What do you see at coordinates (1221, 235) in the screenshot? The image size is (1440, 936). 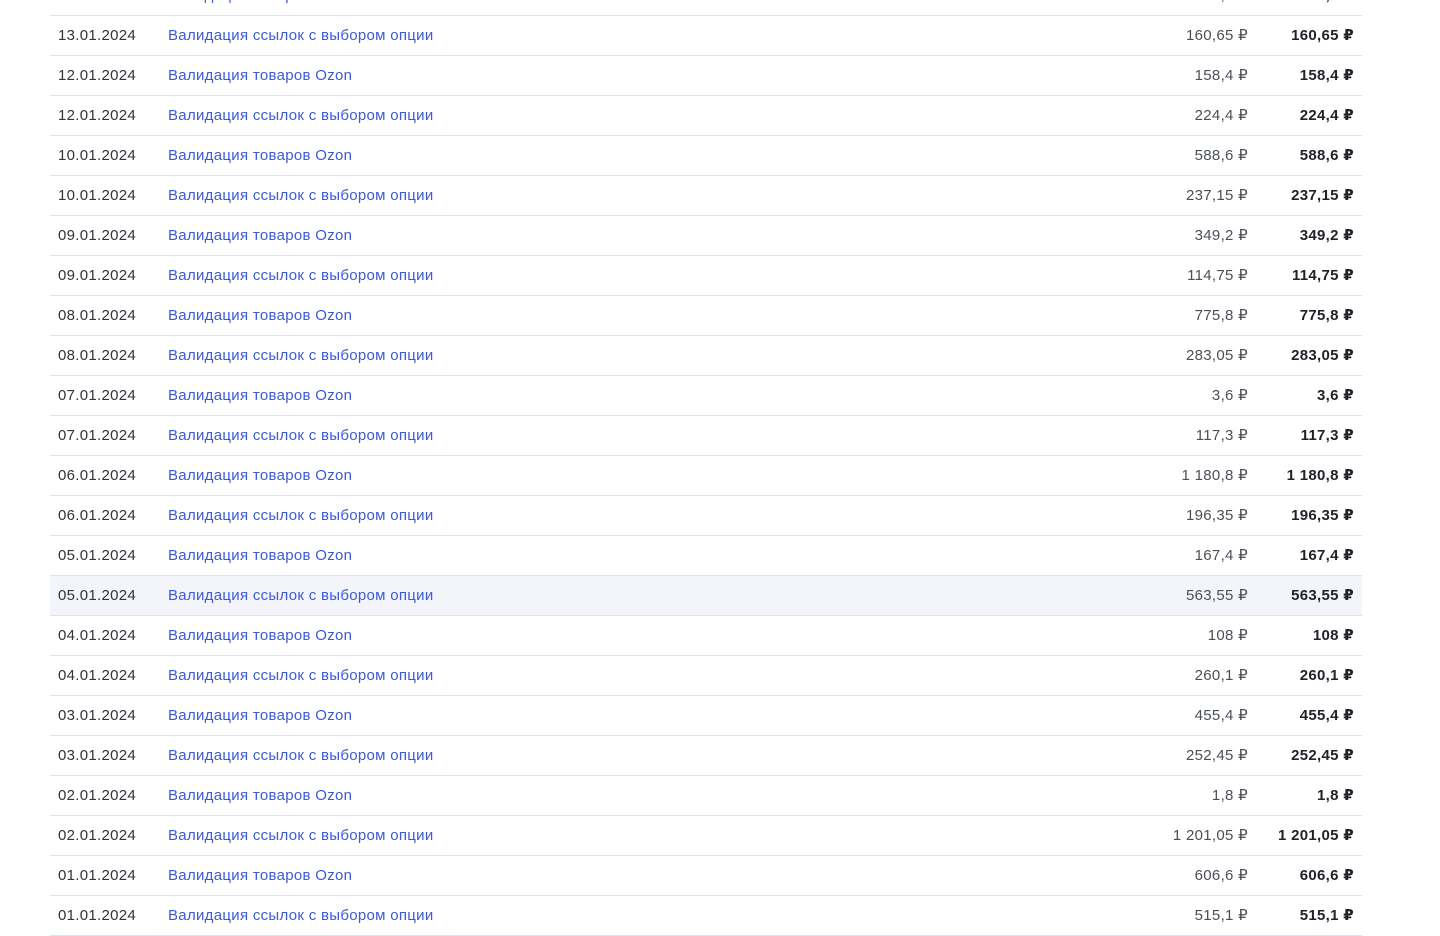 I see `row-amount: 349,2 ₽` at bounding box center [1221, 235].